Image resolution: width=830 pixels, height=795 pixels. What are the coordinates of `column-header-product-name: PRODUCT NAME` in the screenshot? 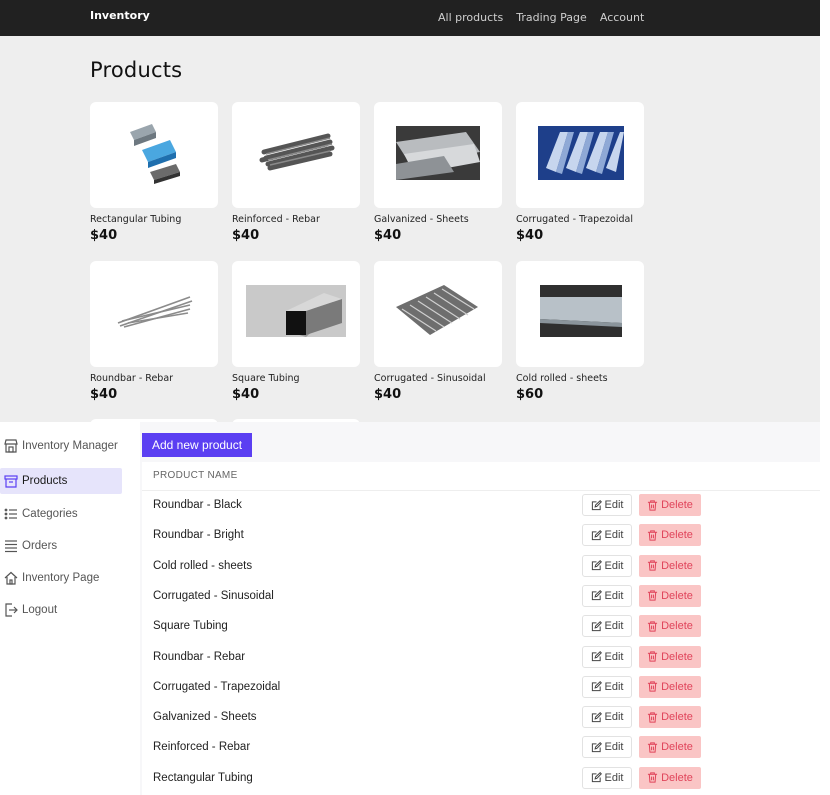 It's located at (195, 475).